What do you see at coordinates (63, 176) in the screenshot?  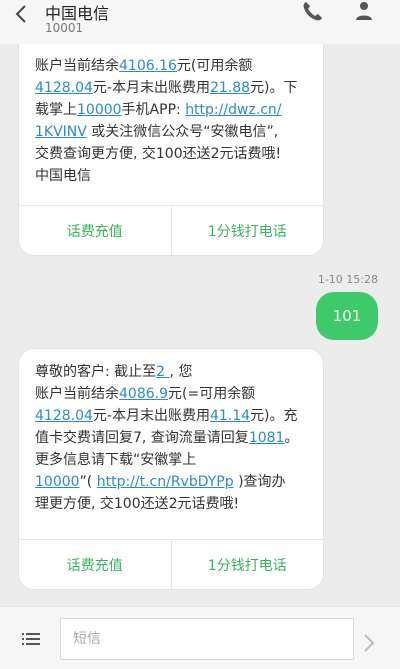 I see `message-text-run: 中国电信` at bounding box center [63, 176].